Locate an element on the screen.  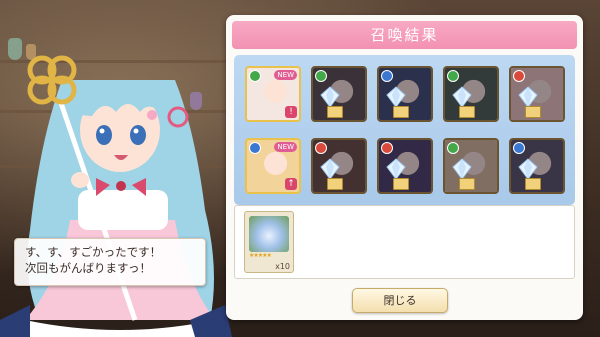
close-button: 閉じる is located at coordinates (400, 300).